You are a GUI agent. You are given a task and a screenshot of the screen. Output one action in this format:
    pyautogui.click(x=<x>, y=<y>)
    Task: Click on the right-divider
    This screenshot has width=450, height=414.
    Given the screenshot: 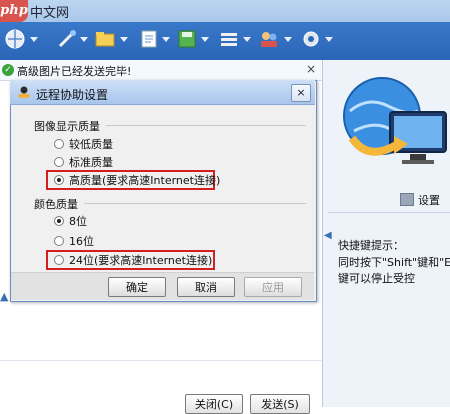 What is the action you would take?
    pyautogui.click(x=389, y=212)
    